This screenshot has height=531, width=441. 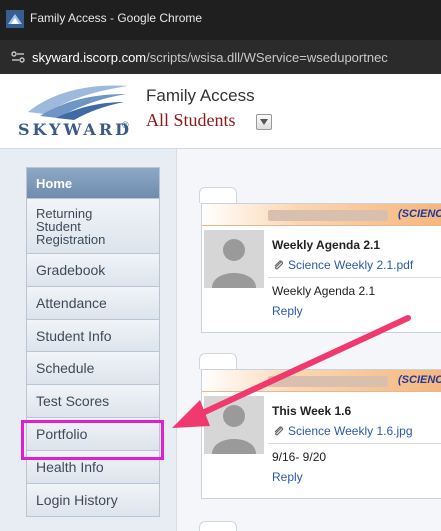 I want to click on sidebar-item-label: Returning Student Registration, so click(x=71, y=226).